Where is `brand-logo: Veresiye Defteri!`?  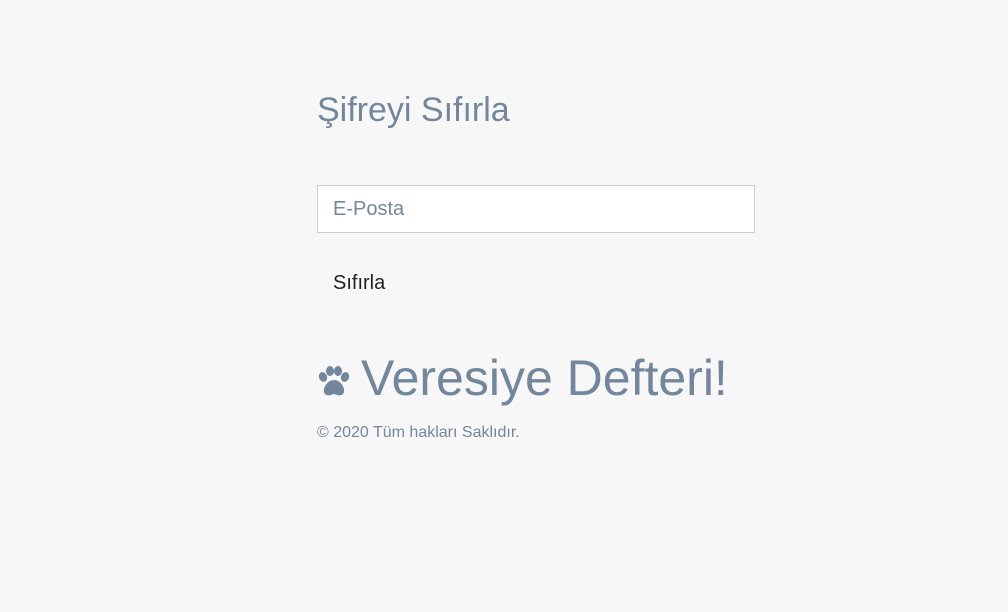
brand-logo: Veresiye Defteri! is located at coordinates (522, 378).